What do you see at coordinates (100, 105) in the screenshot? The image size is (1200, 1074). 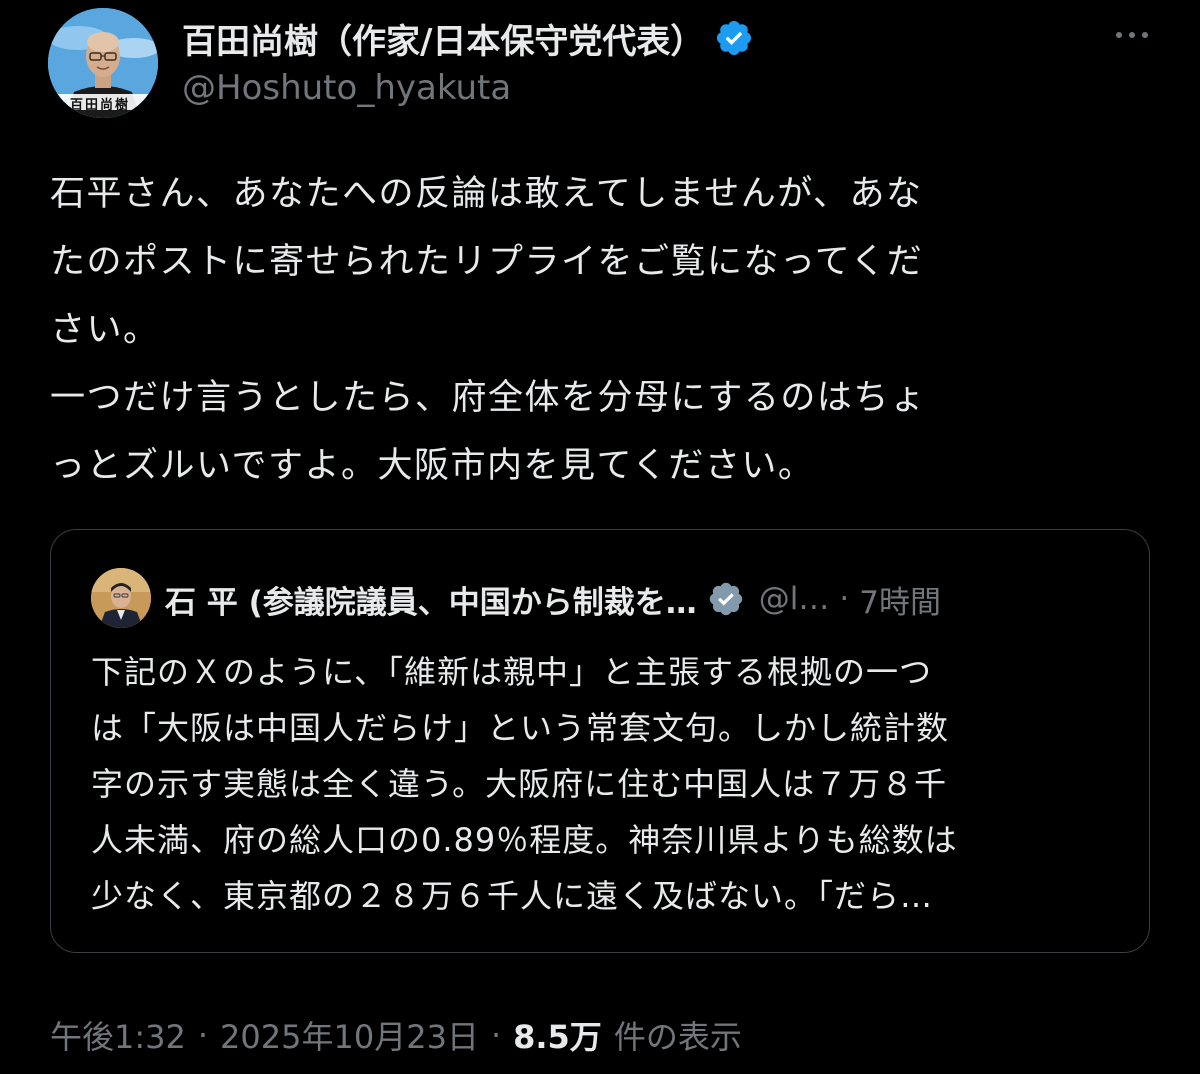 I see `avatar-caption: 百田尚樹` at bounding box center [100, 105].